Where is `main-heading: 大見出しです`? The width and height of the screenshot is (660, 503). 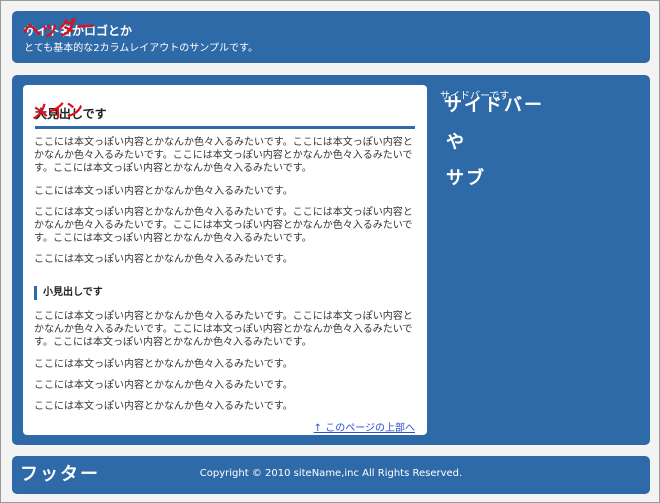
main-heading: 大見出しです is located at coordinates (225, 117).